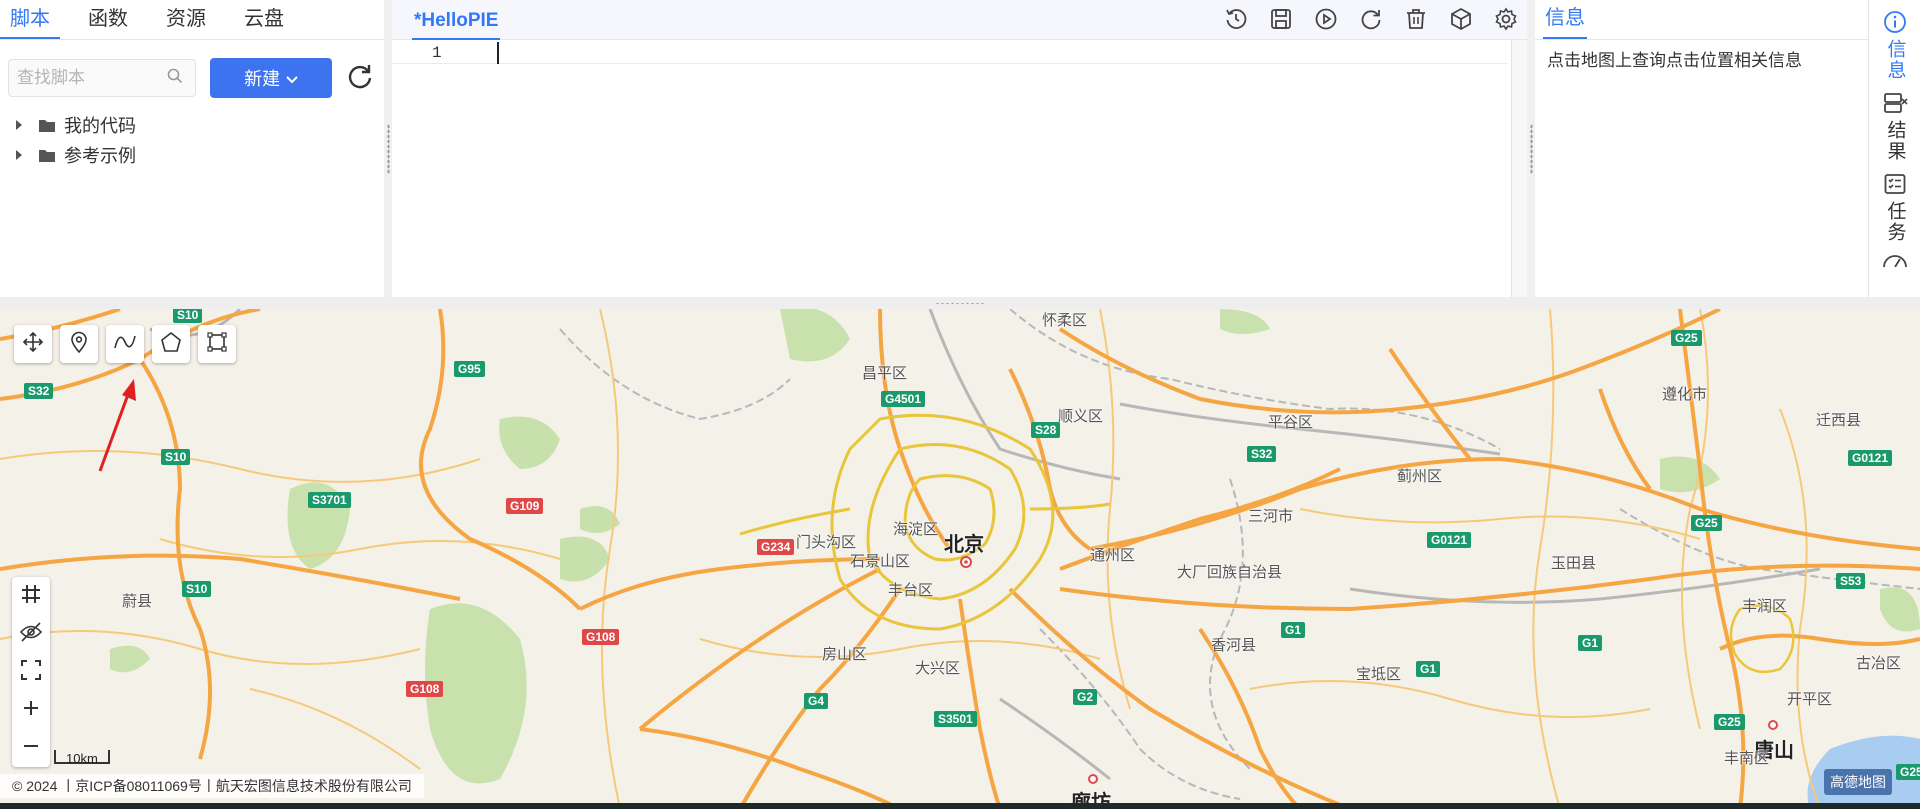 This screenshot has width=1920, height=809. I want to click on road-shield: G25, so click(1729, 722).